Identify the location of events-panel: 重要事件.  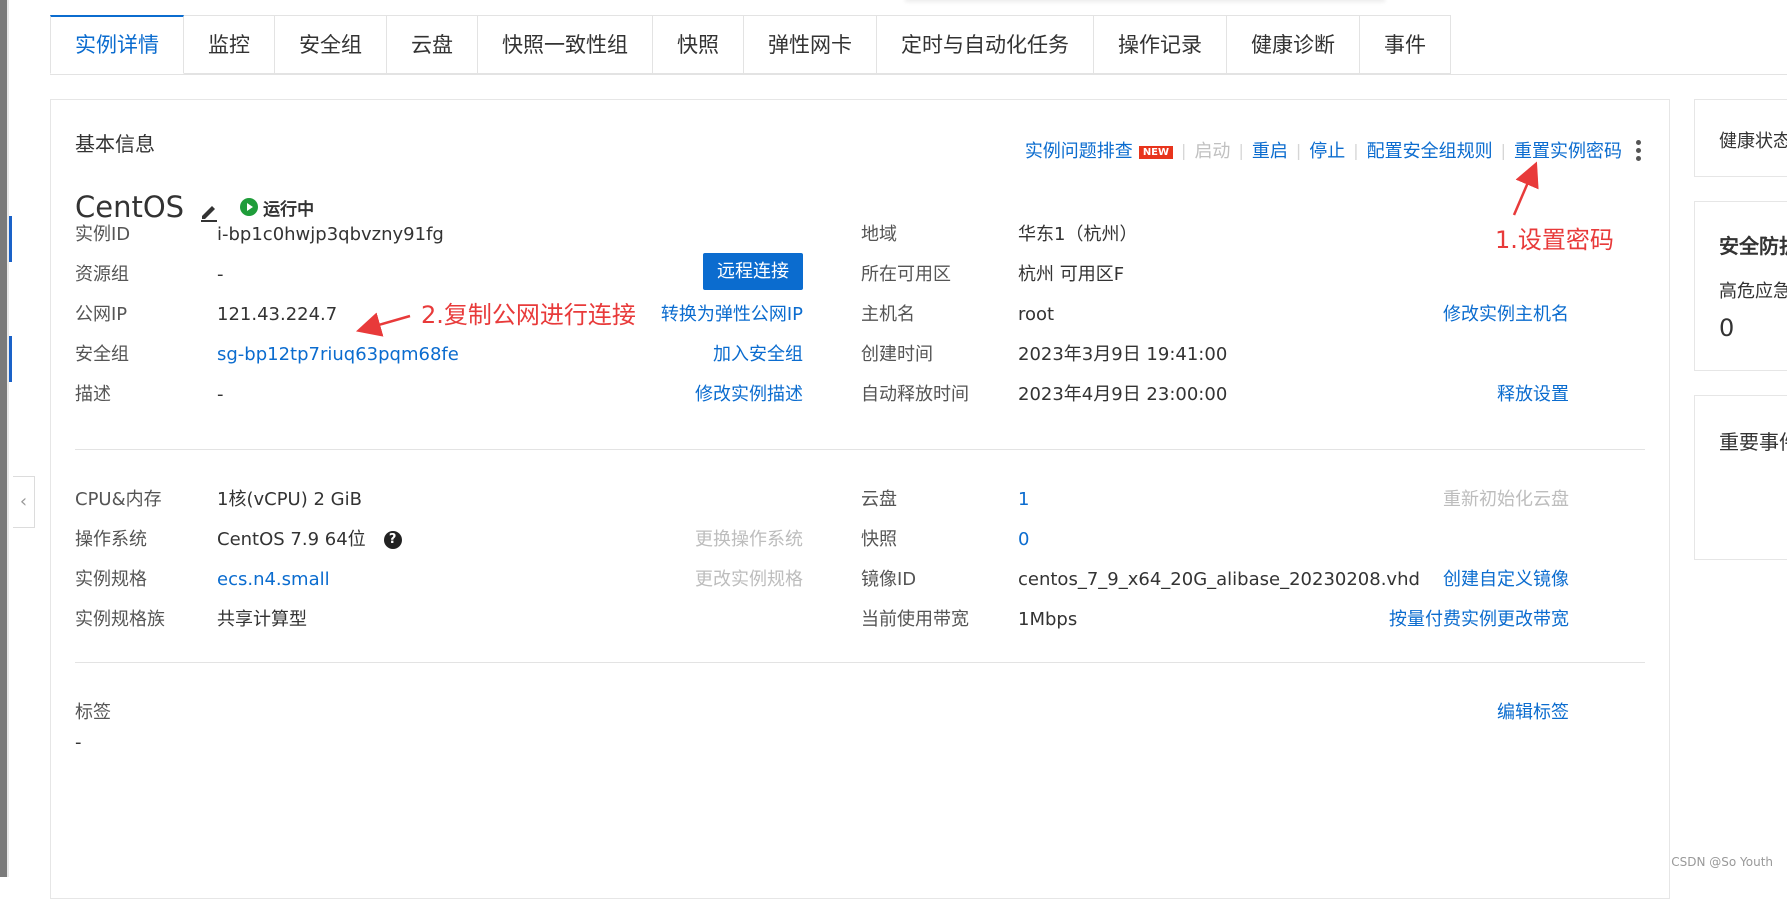
(1740, 477).